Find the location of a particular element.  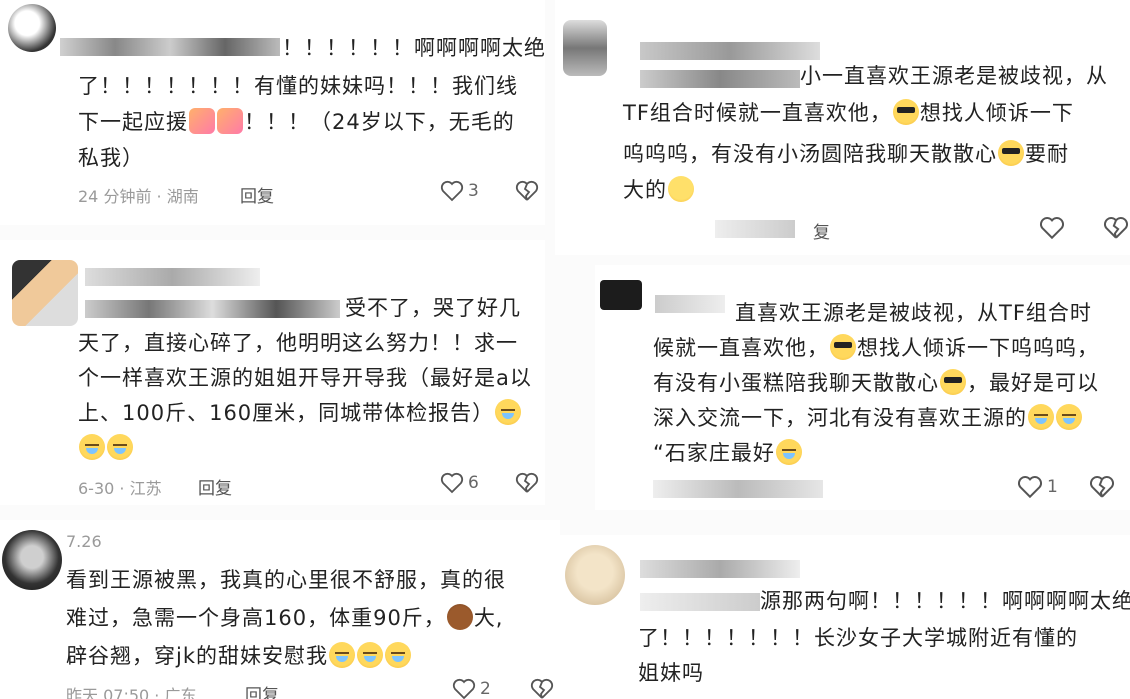

like-button: 2 is located at coordinates (471, 688).